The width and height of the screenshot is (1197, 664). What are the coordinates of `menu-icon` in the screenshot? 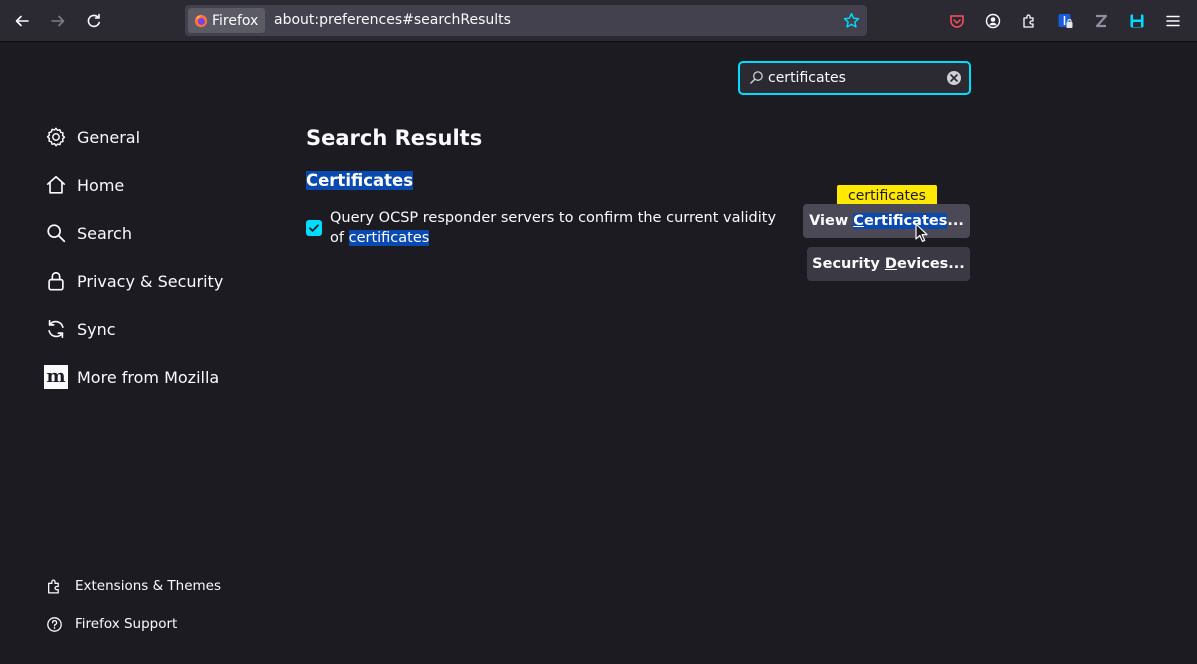 It's located at (1173, 21).